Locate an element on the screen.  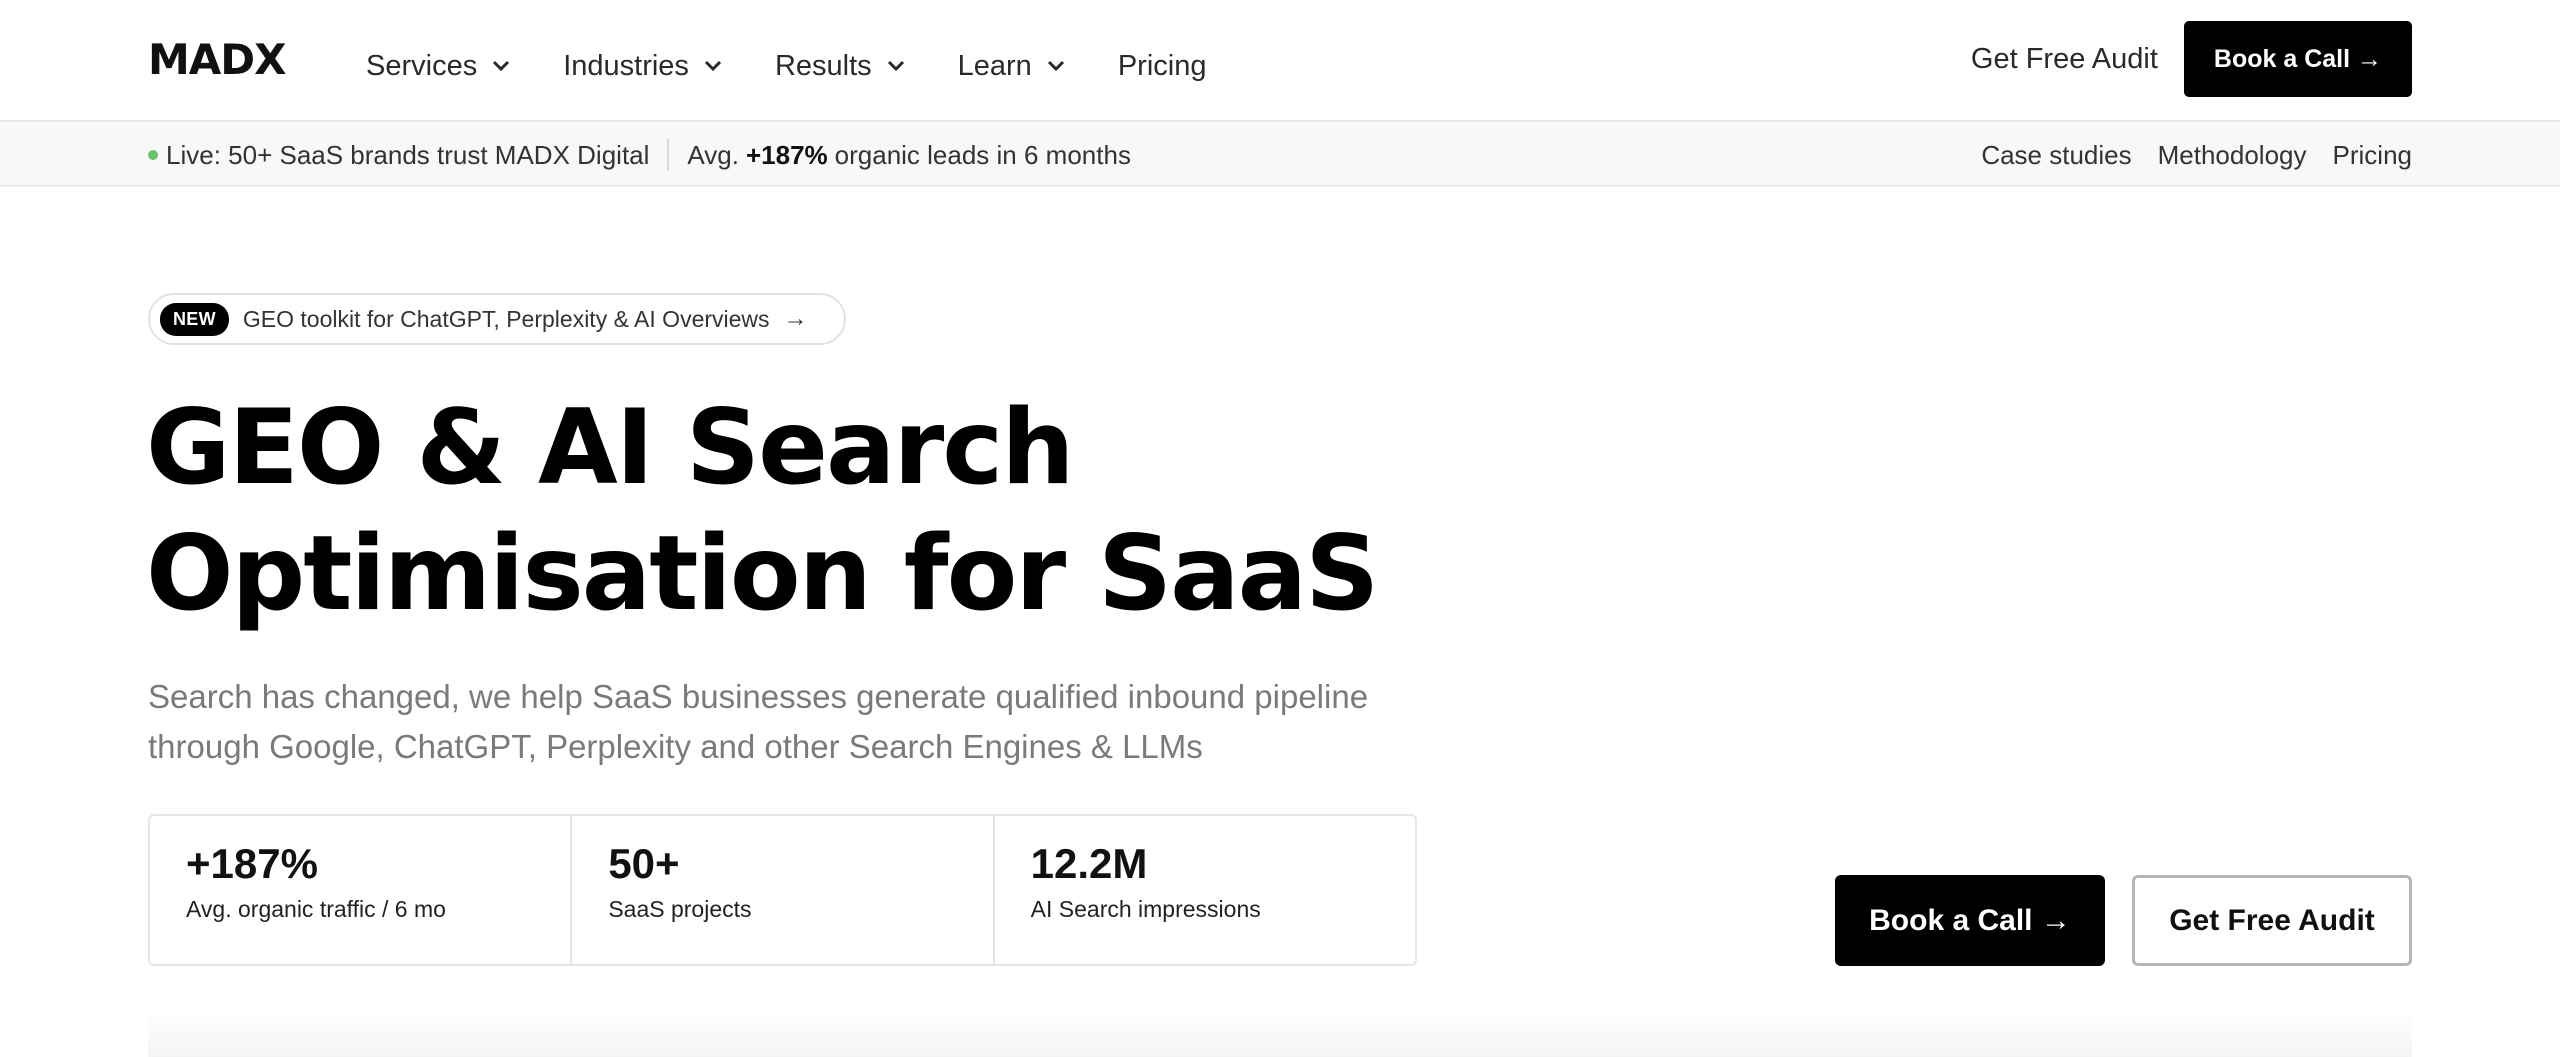
stat-value: 12.2M is located at coordinates (1089, 863).